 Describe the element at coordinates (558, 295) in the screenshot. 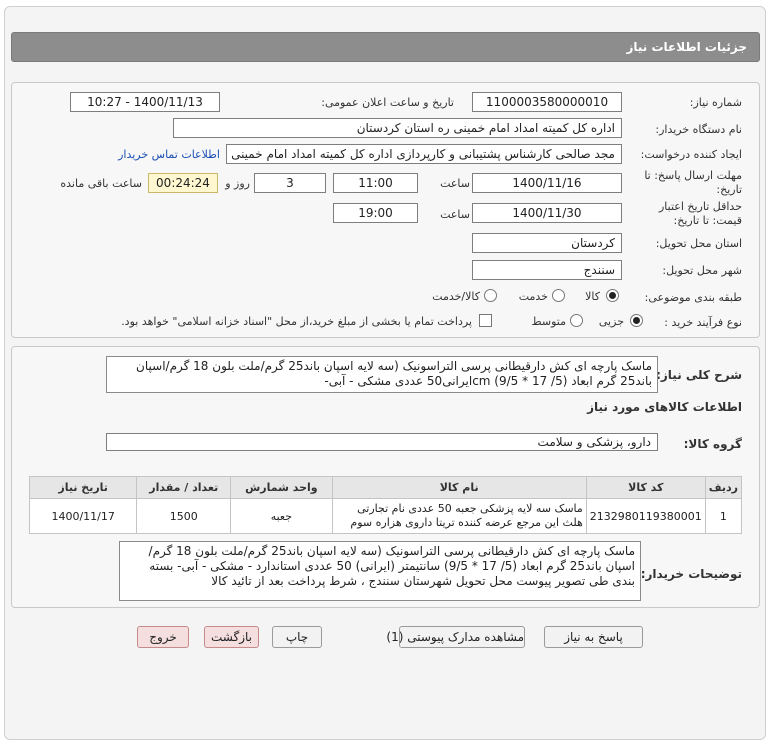

I see `category-radio-service` at that location.